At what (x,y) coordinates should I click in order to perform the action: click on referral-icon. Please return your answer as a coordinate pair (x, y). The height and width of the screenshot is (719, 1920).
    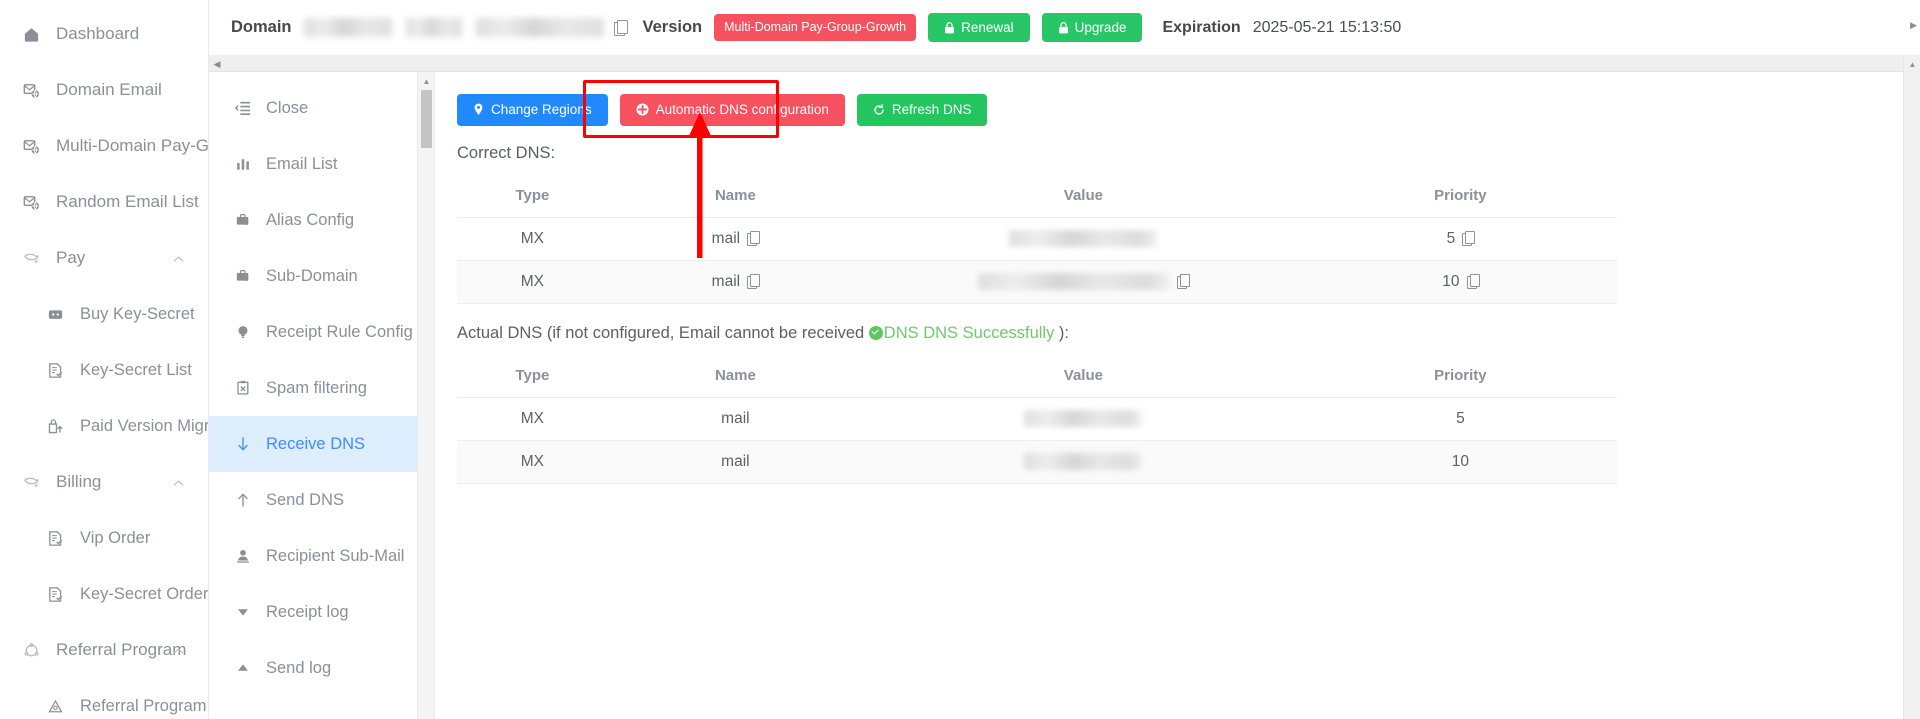
    Looking at the image, I should click on (31, 650).